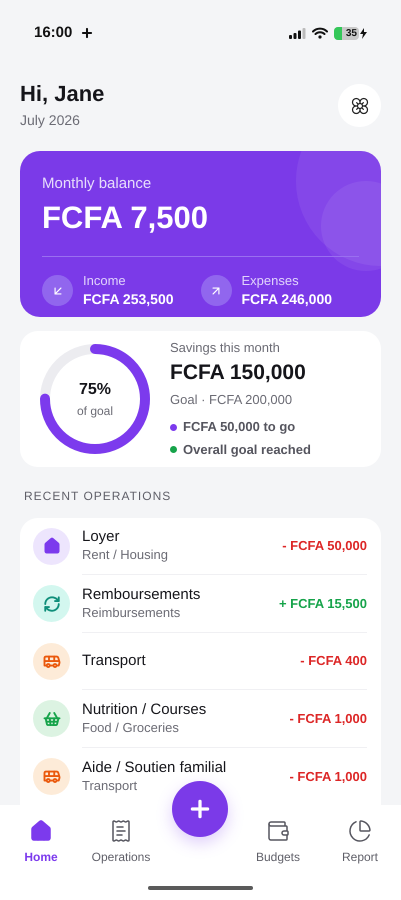 This screenshot has height=900, width=401. Describe the element at coordinates (105, 280) in the screenshot. I see `stat-label: Income` at that location.